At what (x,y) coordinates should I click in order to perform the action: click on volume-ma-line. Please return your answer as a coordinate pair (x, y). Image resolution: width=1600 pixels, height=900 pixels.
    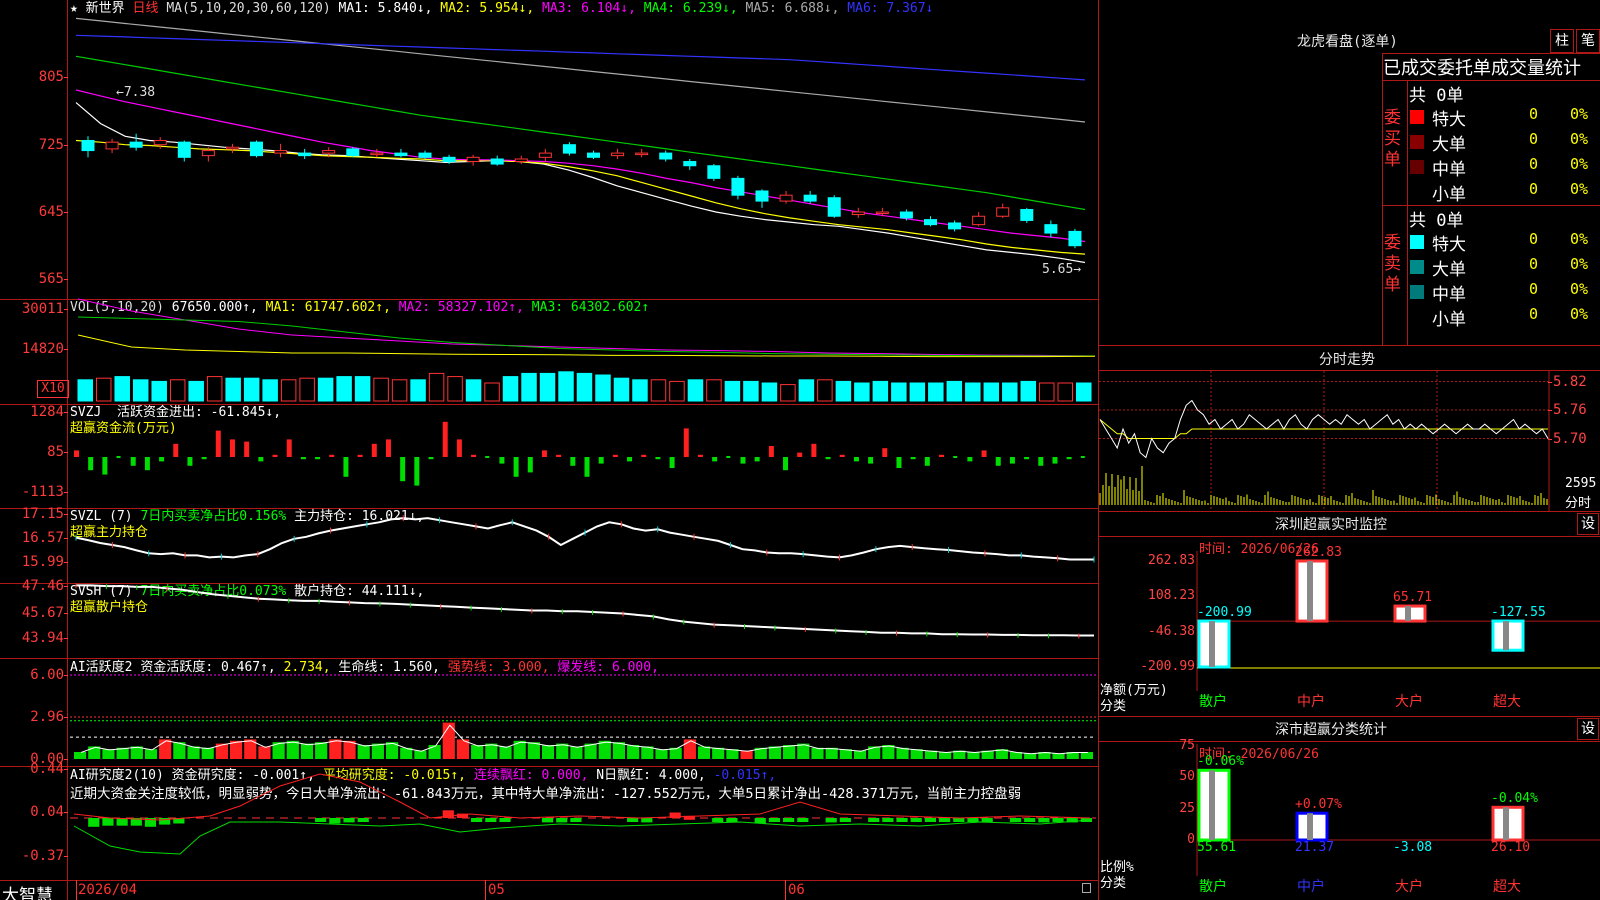
    Looking at the image, I should click on (586, 327).